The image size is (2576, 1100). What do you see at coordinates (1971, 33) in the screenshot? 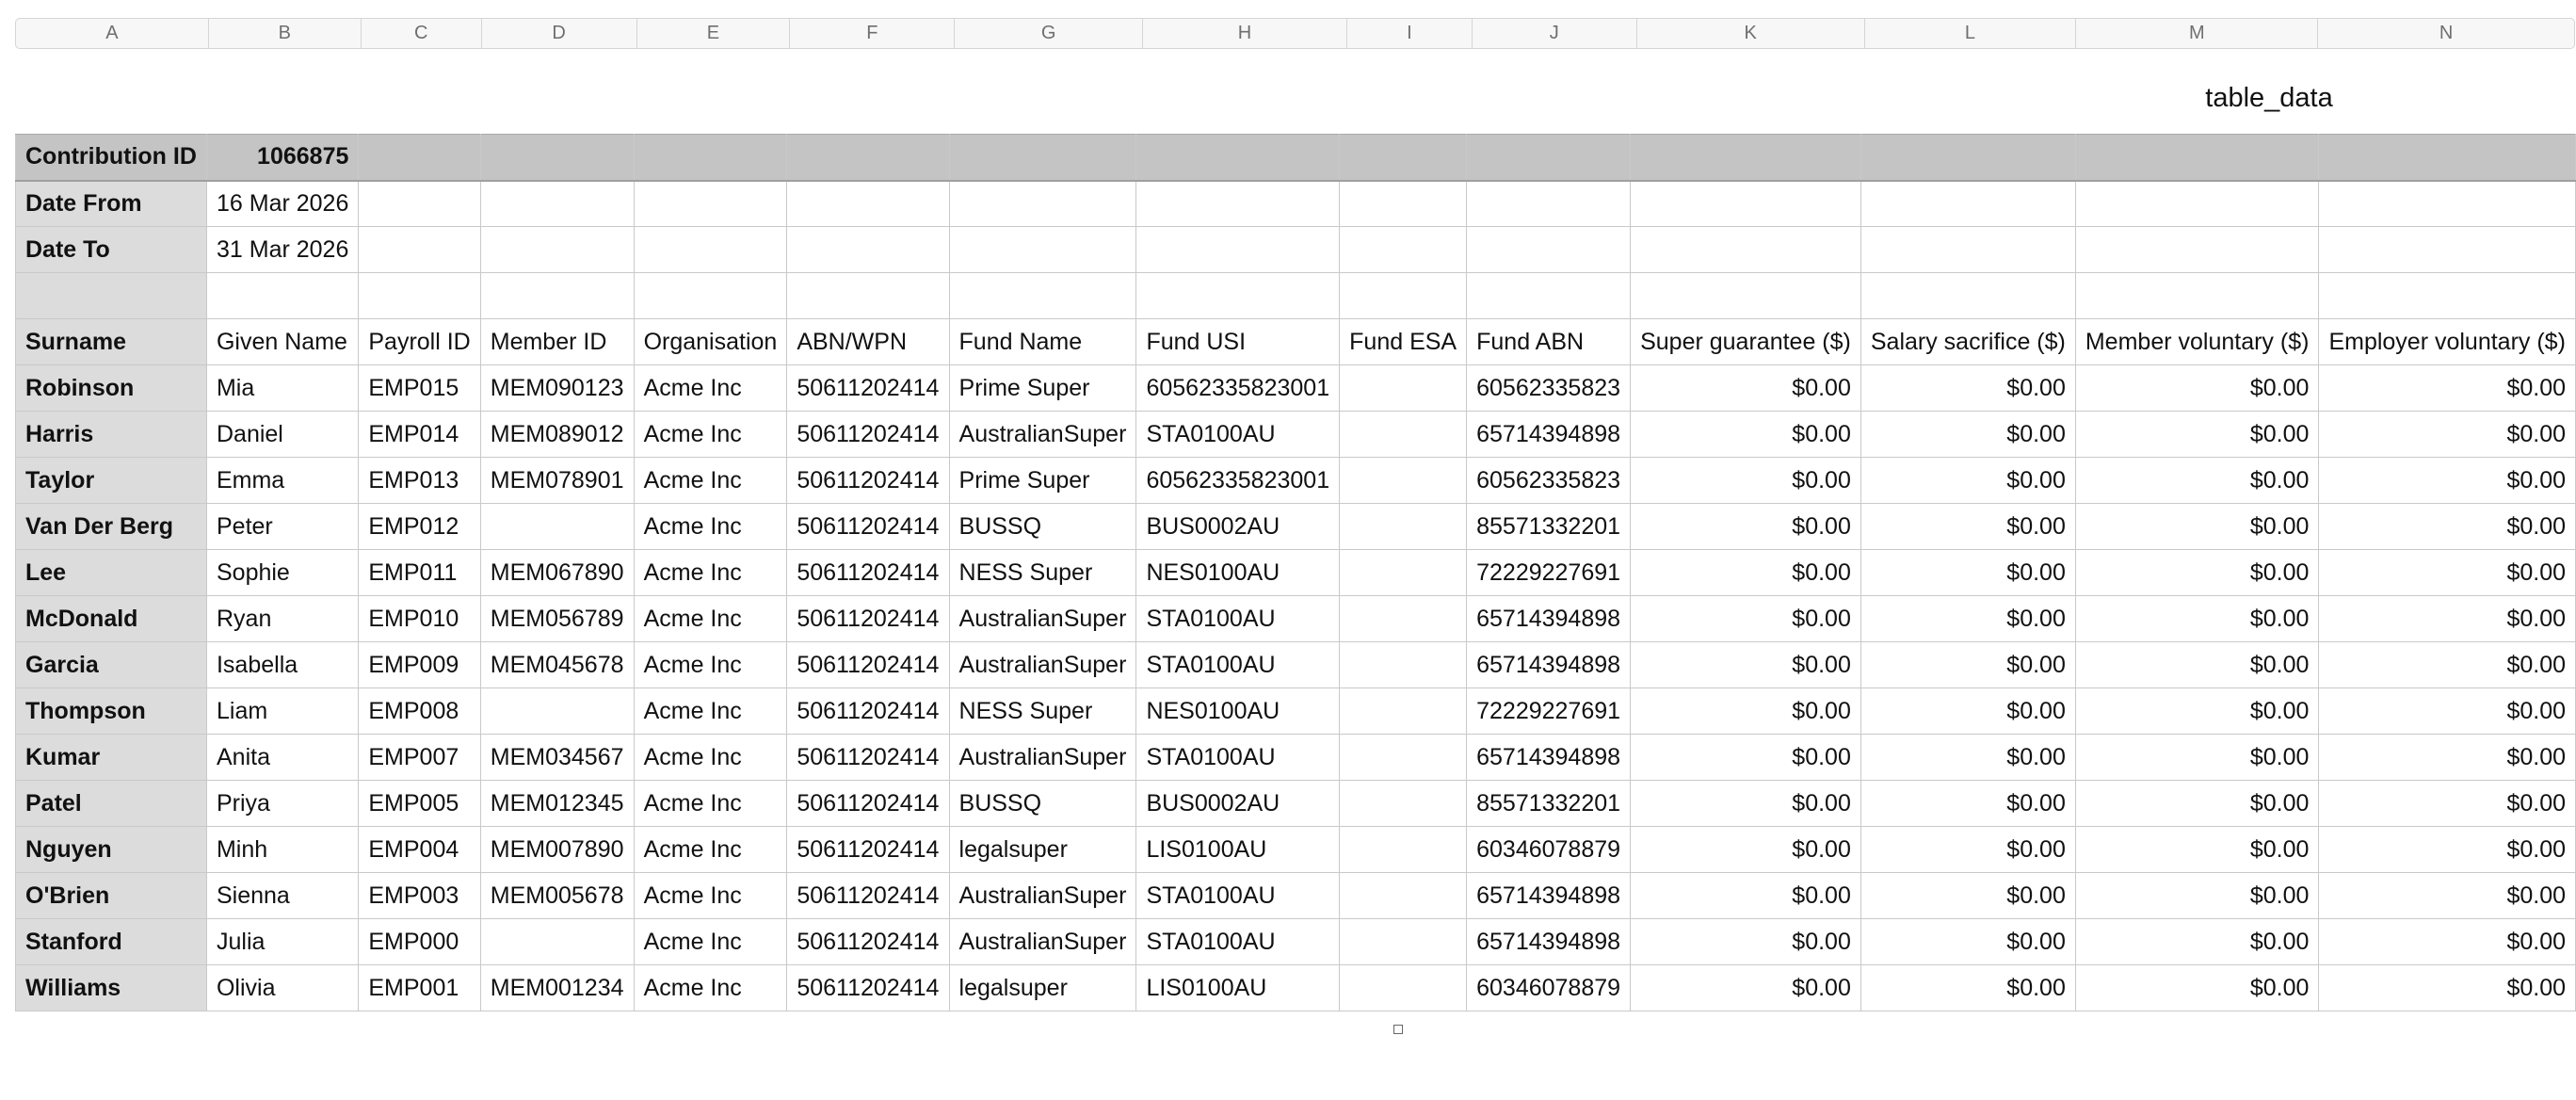
I see `column-letter: L` at bounding box center [1971, 33].